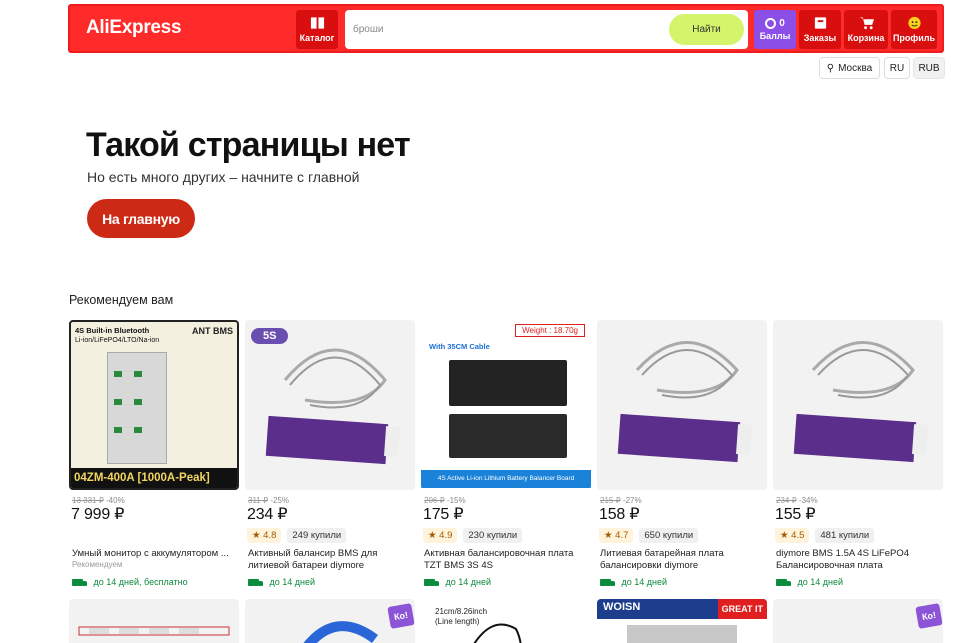 Image resolution: width=960 pixels, height=643 pixels. What do you see at coordinates (855, 68) in the screenshot?
I see `city-label: Москва` at bounding box center [855, 68].